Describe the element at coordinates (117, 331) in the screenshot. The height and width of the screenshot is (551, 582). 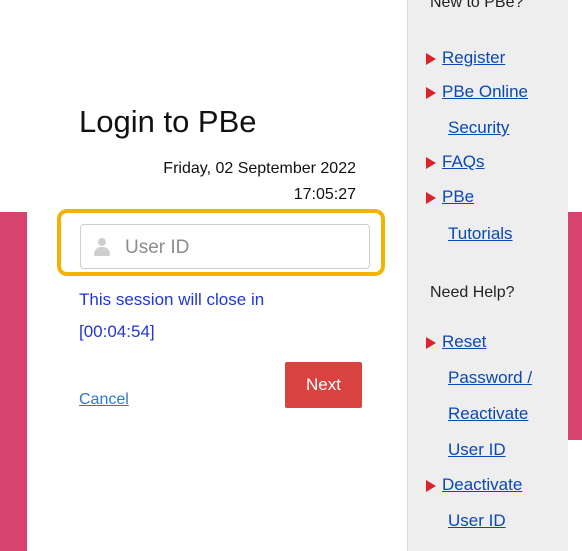
I see `session-countdown: [00:04:54]` at that location.